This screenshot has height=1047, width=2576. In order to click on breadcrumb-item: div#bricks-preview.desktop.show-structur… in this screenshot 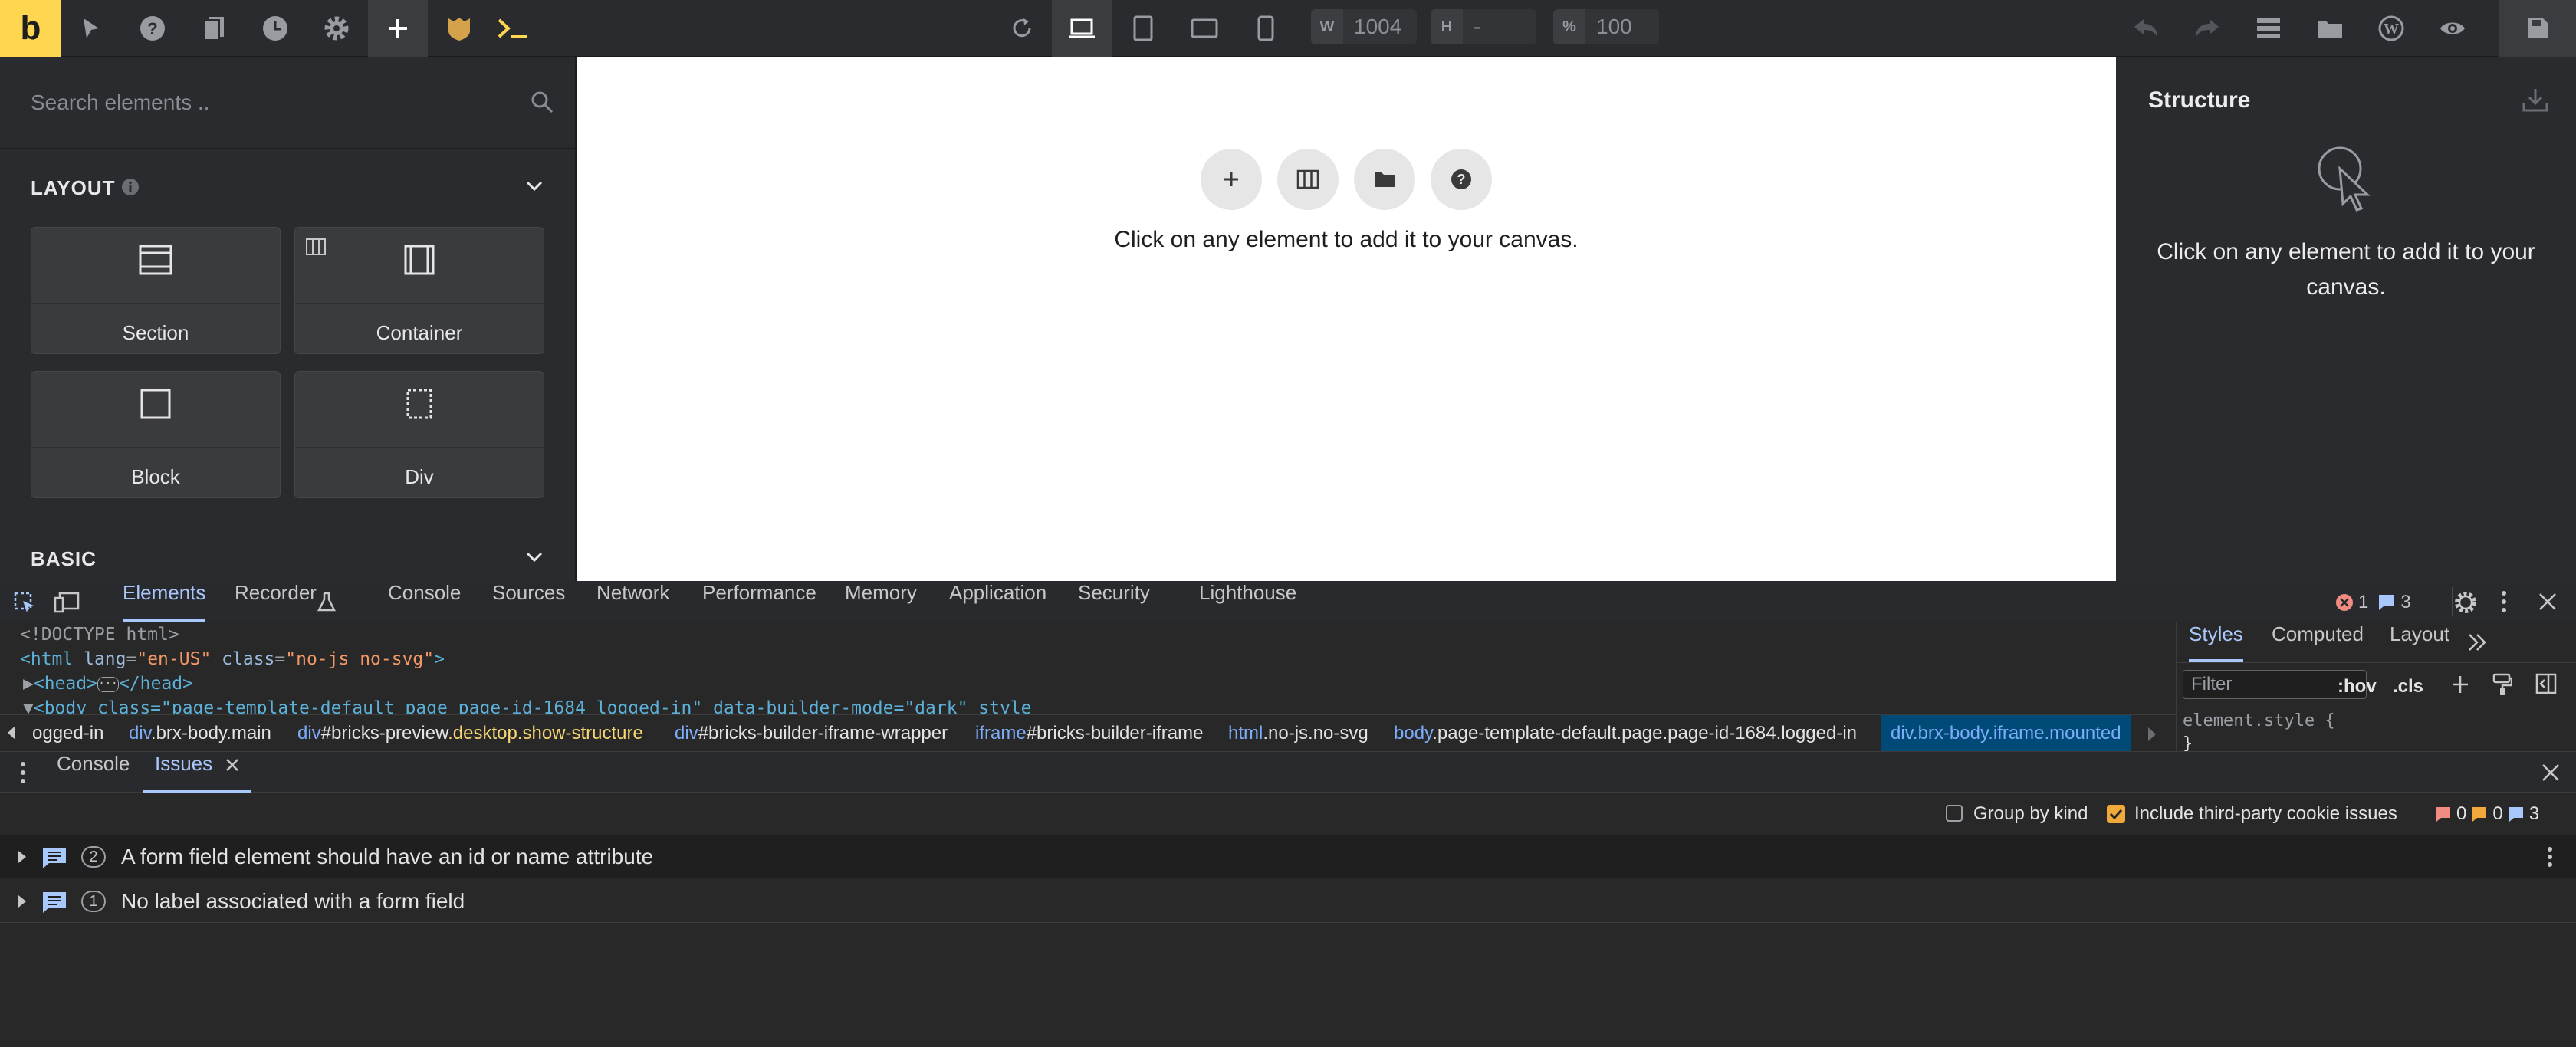, I will do `click(470, 733)`.